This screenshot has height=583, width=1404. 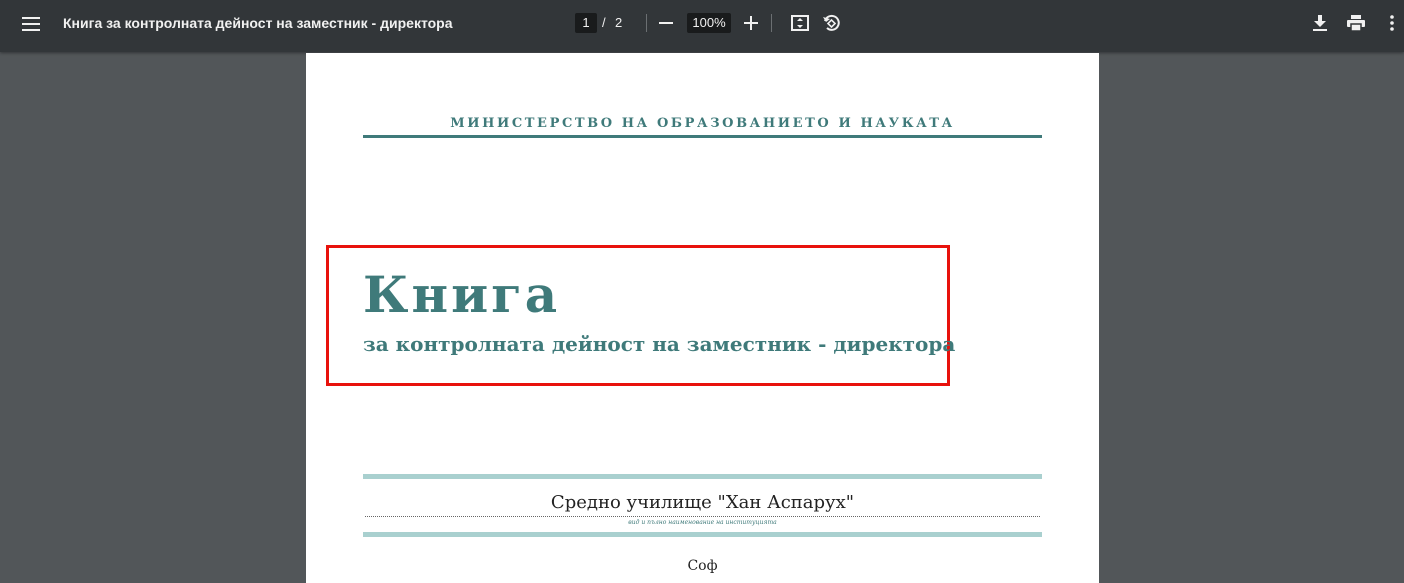 I want to click on fit-page-button, so click(x=800, y=23).